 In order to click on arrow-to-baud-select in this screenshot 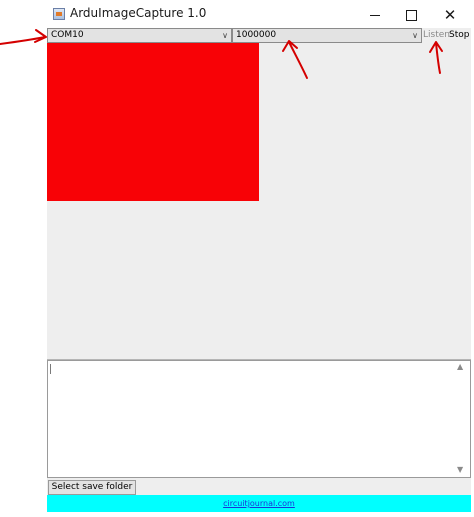, I will do `click(295, 59)`.